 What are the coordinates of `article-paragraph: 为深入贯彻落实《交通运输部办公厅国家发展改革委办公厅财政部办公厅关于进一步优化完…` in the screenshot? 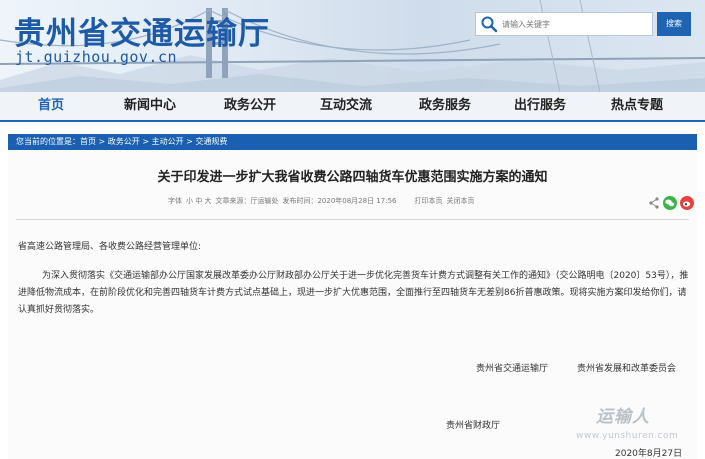 It's located at (353, 293).